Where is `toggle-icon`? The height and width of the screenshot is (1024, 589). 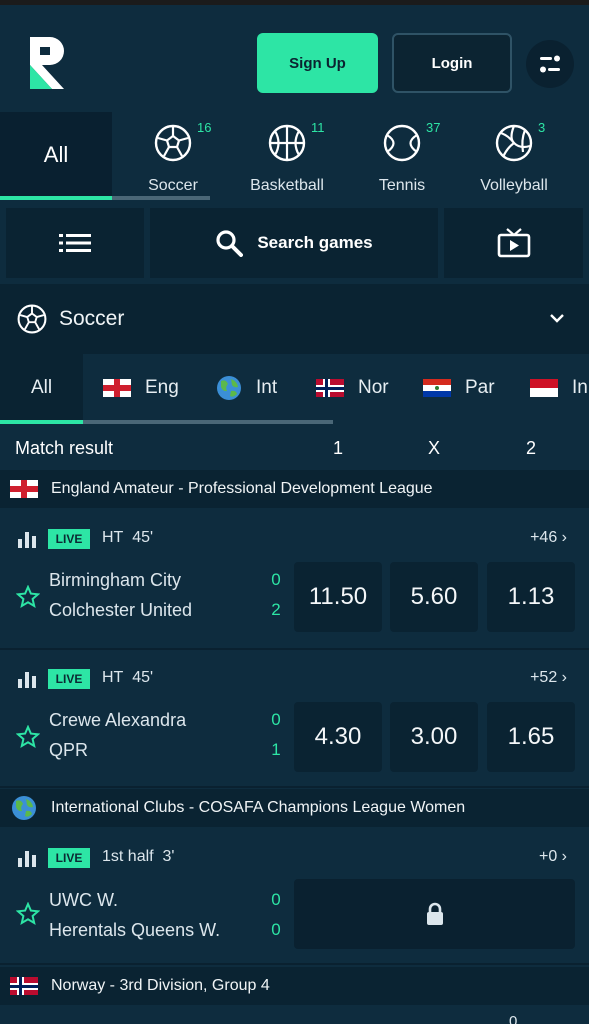 toggle-icon is located at coordinates (550, 64).